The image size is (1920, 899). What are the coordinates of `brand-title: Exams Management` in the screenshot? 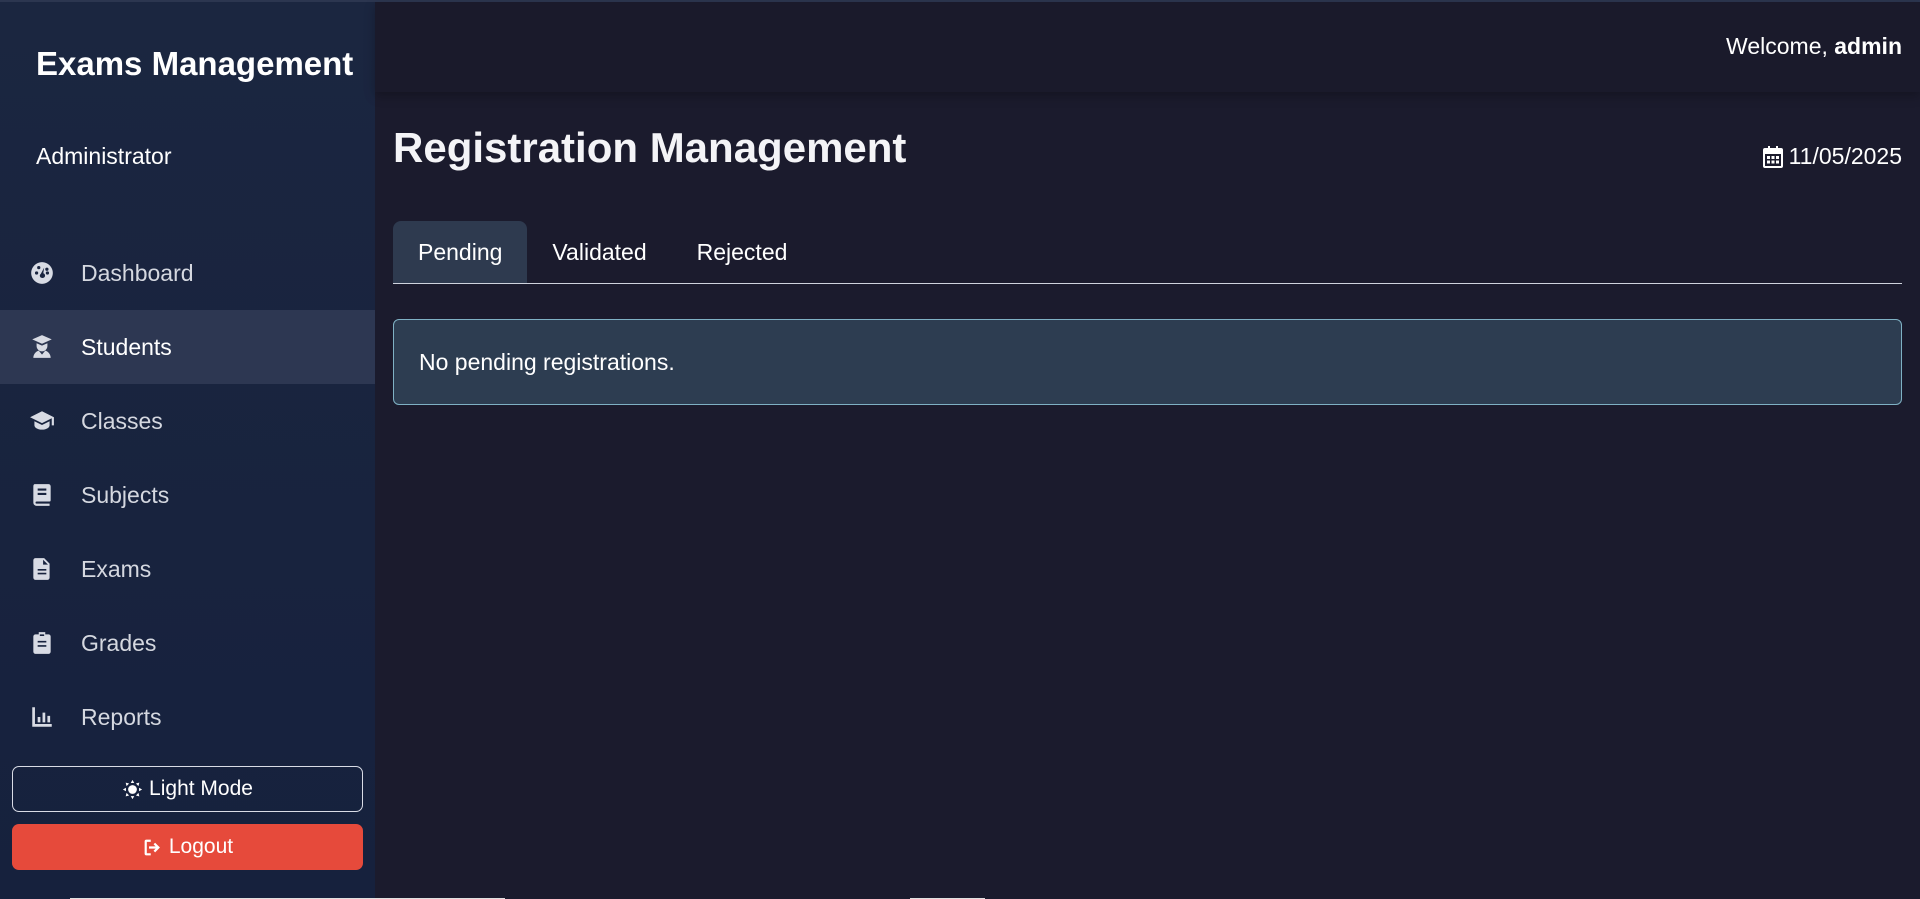 It's located at (195, 63).